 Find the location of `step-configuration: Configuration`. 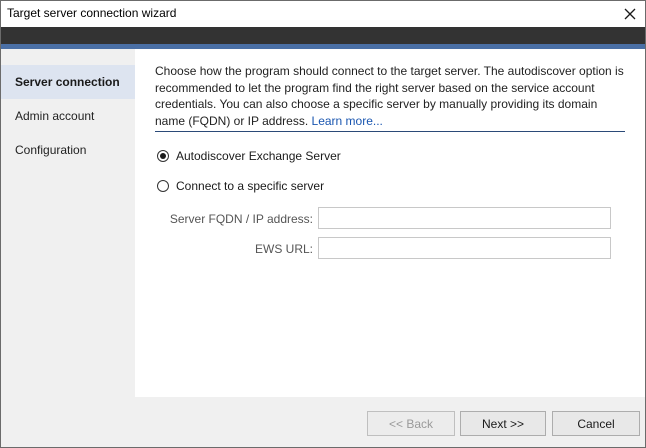

step-configuration: Configuration is located at coordinates (68, 150).